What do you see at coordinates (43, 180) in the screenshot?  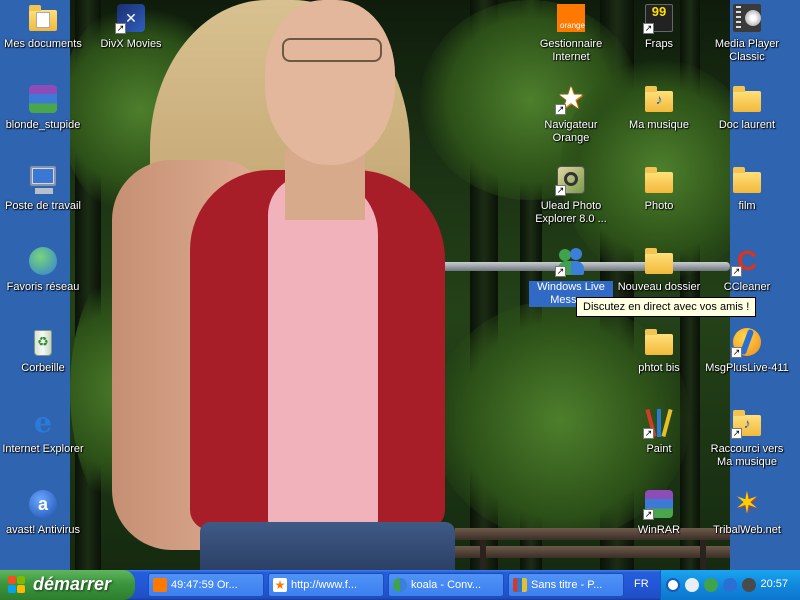 I see `my-computer-icon` at bounding box center [43, 180].